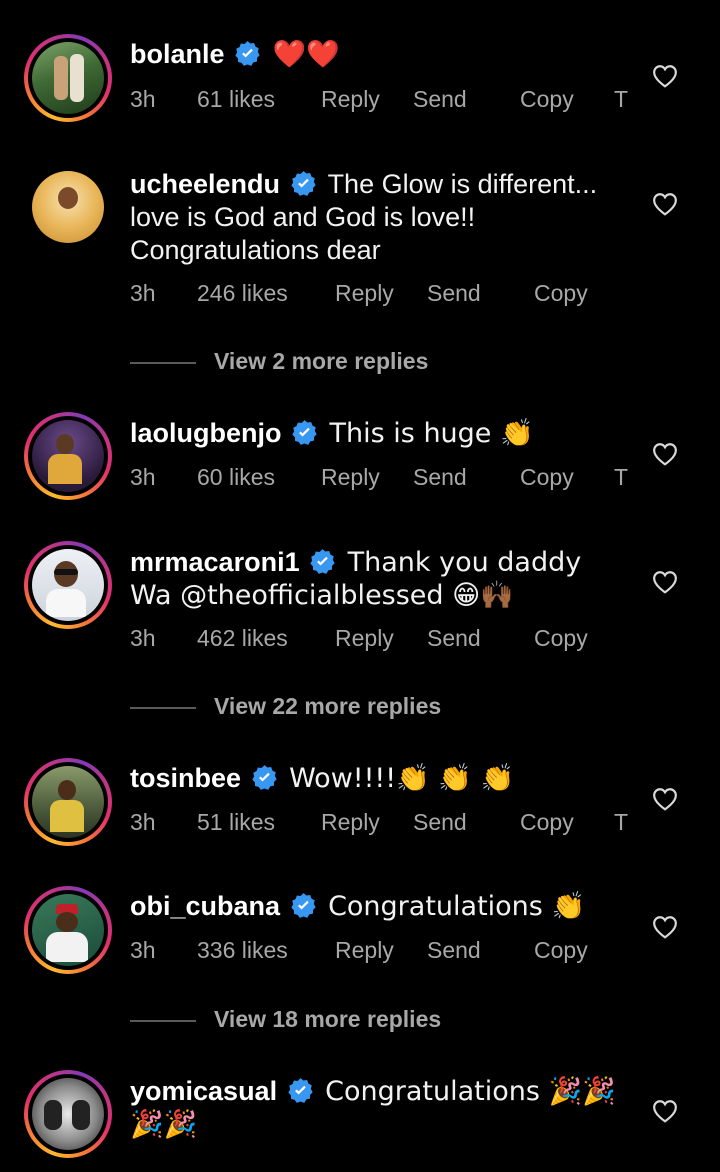  Describe the element at coordinates (236, 477) in the screenshot. I see `comment-likes: 60 likes` at that location.